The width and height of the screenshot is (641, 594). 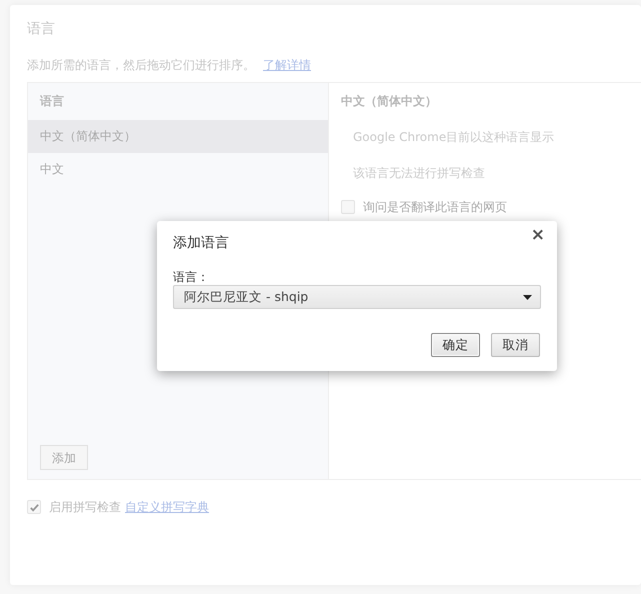 I want to click on field-label: 语言：, so click(x=191, y=277).